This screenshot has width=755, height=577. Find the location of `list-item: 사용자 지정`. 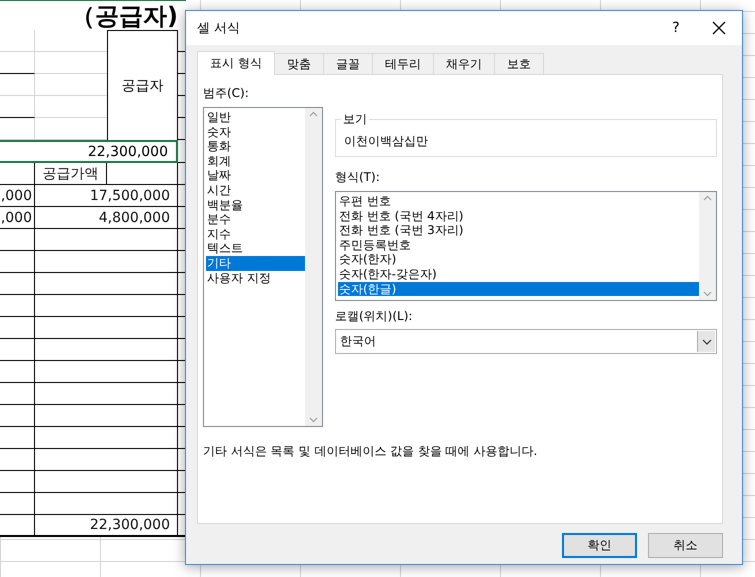

list-item: 사용자 지정 is located at coordinates (255, 278).